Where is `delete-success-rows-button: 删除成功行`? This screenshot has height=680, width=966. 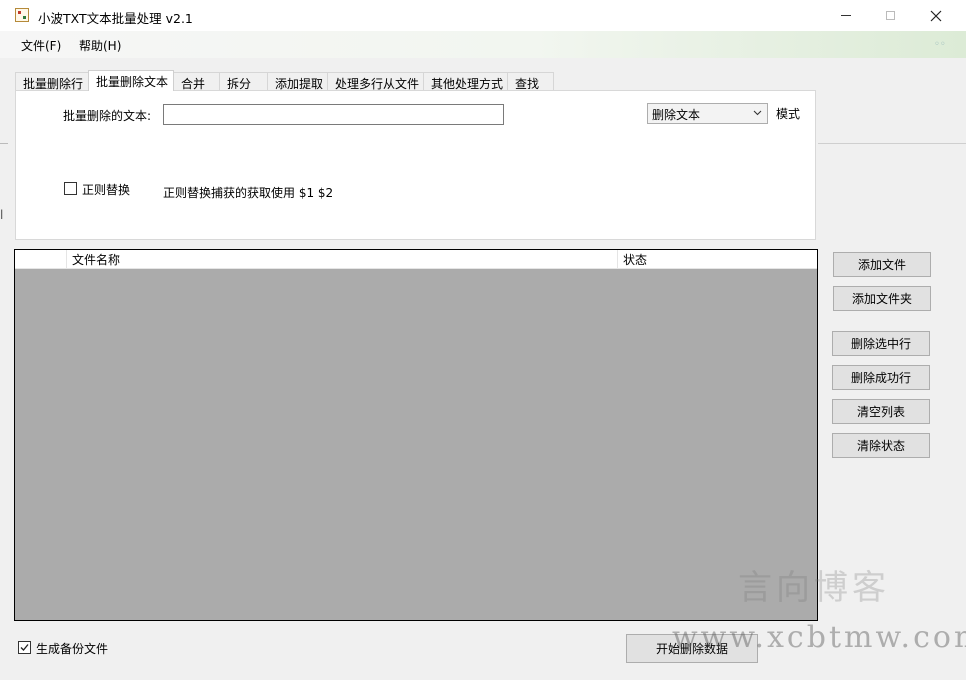 delete-success-rows-button: 删除成功行 is located at coordinates (881, 377).